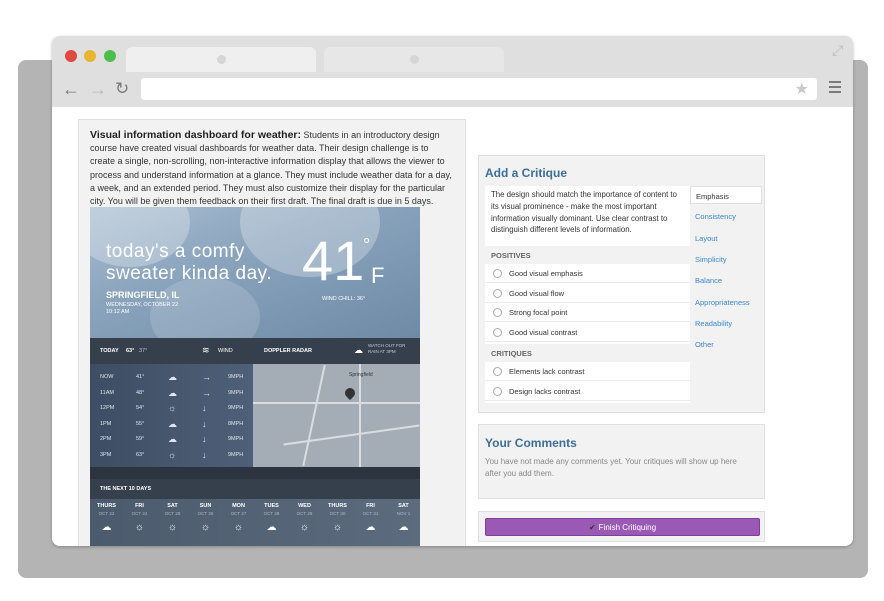  What do you see at coordinates (403, 513) in the screenshot?
I see `day-date: NOV 1` at bounding box center [403, 513].